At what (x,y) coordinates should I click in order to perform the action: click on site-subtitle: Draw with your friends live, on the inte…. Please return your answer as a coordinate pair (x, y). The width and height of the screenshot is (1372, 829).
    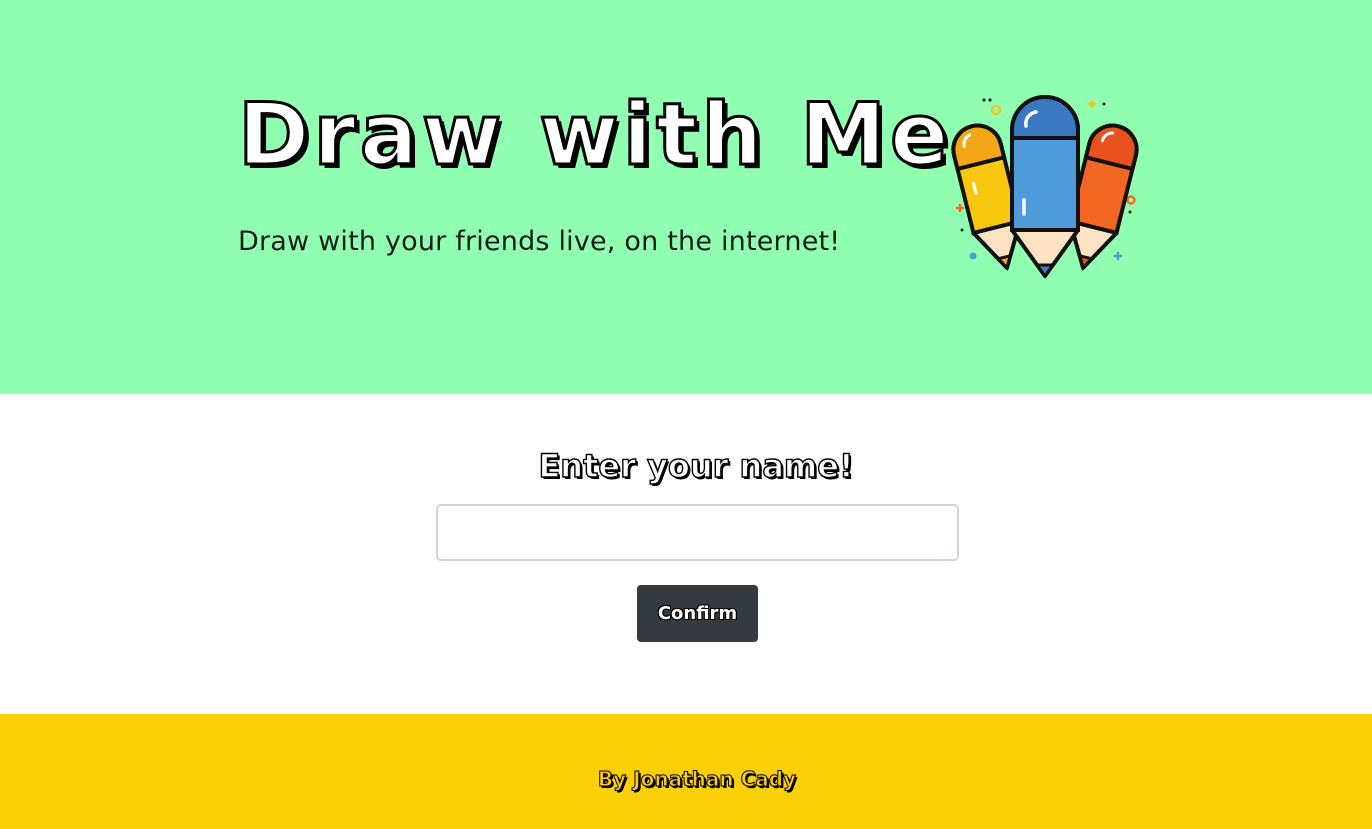
    Looking at the image, I should click on (539, 241).